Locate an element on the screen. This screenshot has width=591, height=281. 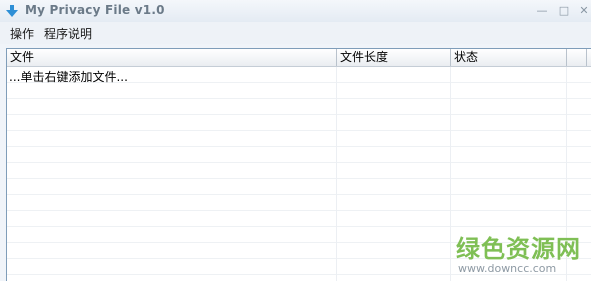
download-arrow-icon is located at coordinates (12, 11).